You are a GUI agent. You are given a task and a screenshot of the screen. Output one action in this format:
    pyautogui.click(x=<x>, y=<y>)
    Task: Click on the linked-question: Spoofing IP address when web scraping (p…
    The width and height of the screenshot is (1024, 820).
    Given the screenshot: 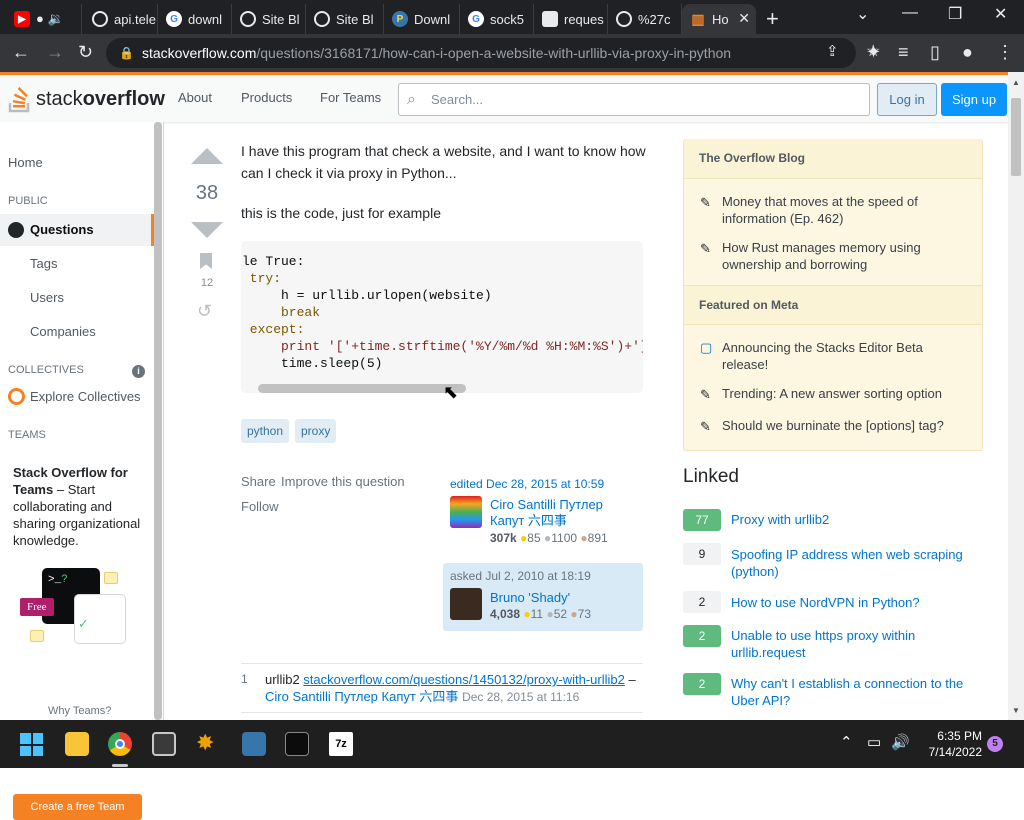 What is the action you would take?
    pyautogui.click(x=856, y=563)
    